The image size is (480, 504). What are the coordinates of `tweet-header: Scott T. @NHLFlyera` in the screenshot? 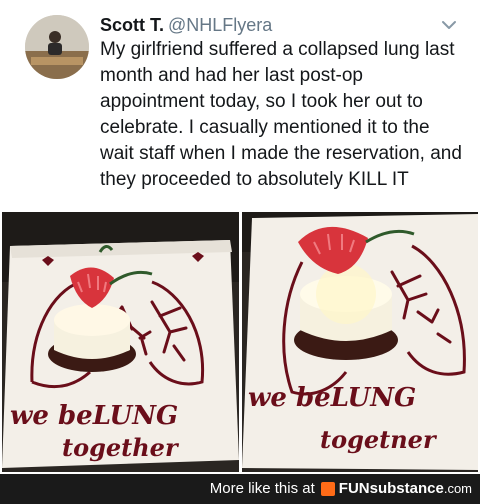 It's located at (186, 25).